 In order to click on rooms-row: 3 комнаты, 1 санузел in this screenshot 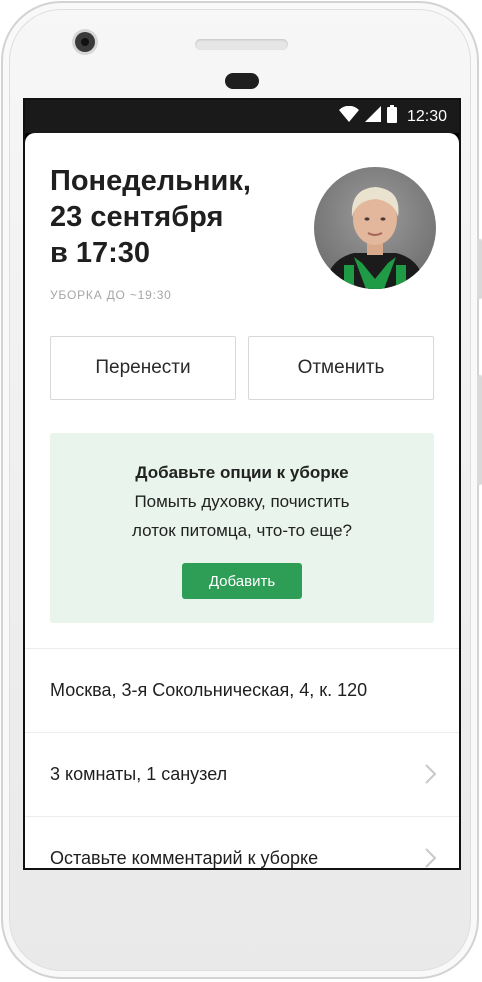, I will do `click(242, 774)`.